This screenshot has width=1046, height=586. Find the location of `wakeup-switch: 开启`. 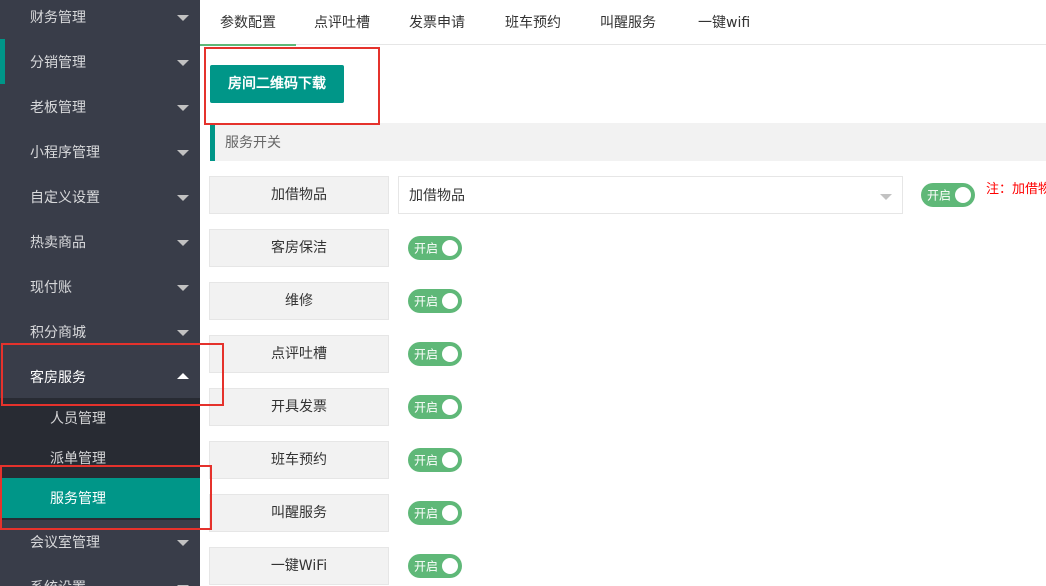

wakeup-switch: 开启 is located at coordinates (435, 513).